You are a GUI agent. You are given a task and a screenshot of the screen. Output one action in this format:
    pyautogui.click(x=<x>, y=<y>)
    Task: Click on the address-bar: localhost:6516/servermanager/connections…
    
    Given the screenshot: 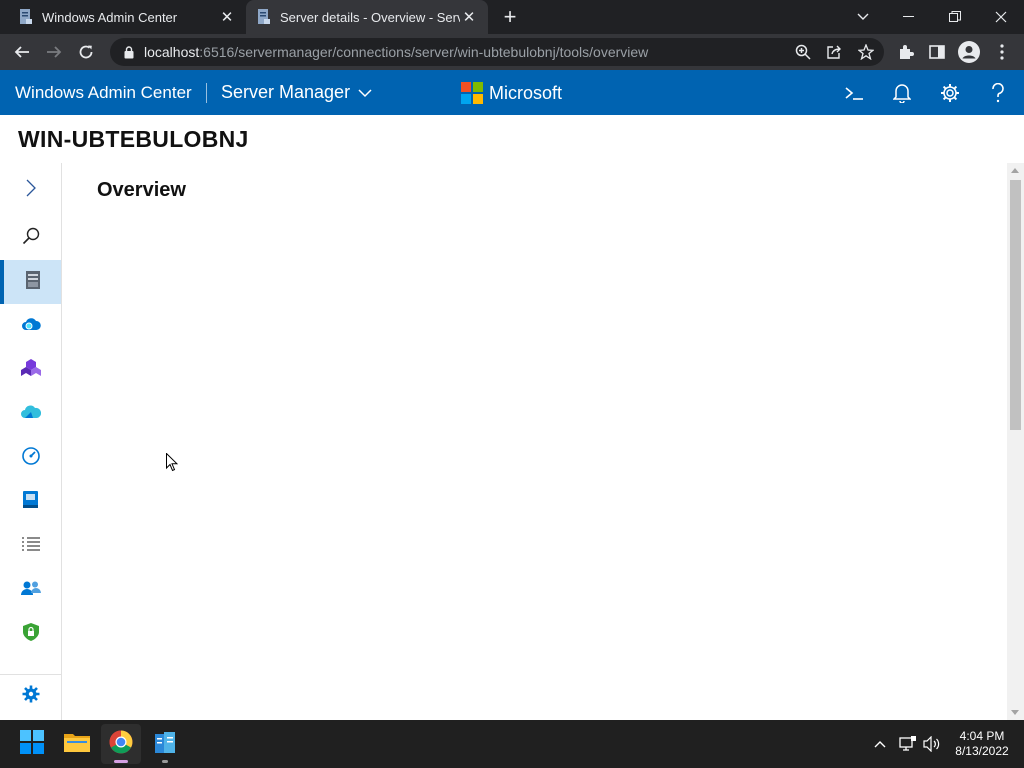 What is the action you would take?
    pyautogui.click(x=497, y=52)
    